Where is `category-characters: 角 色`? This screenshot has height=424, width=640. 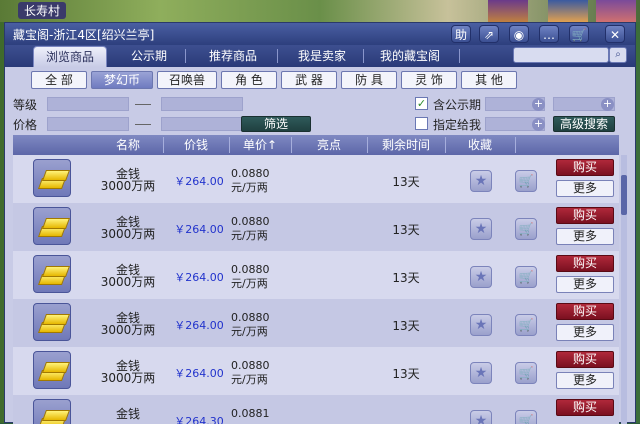
category-characters: 角 色 is located at coordinates (249, 80).